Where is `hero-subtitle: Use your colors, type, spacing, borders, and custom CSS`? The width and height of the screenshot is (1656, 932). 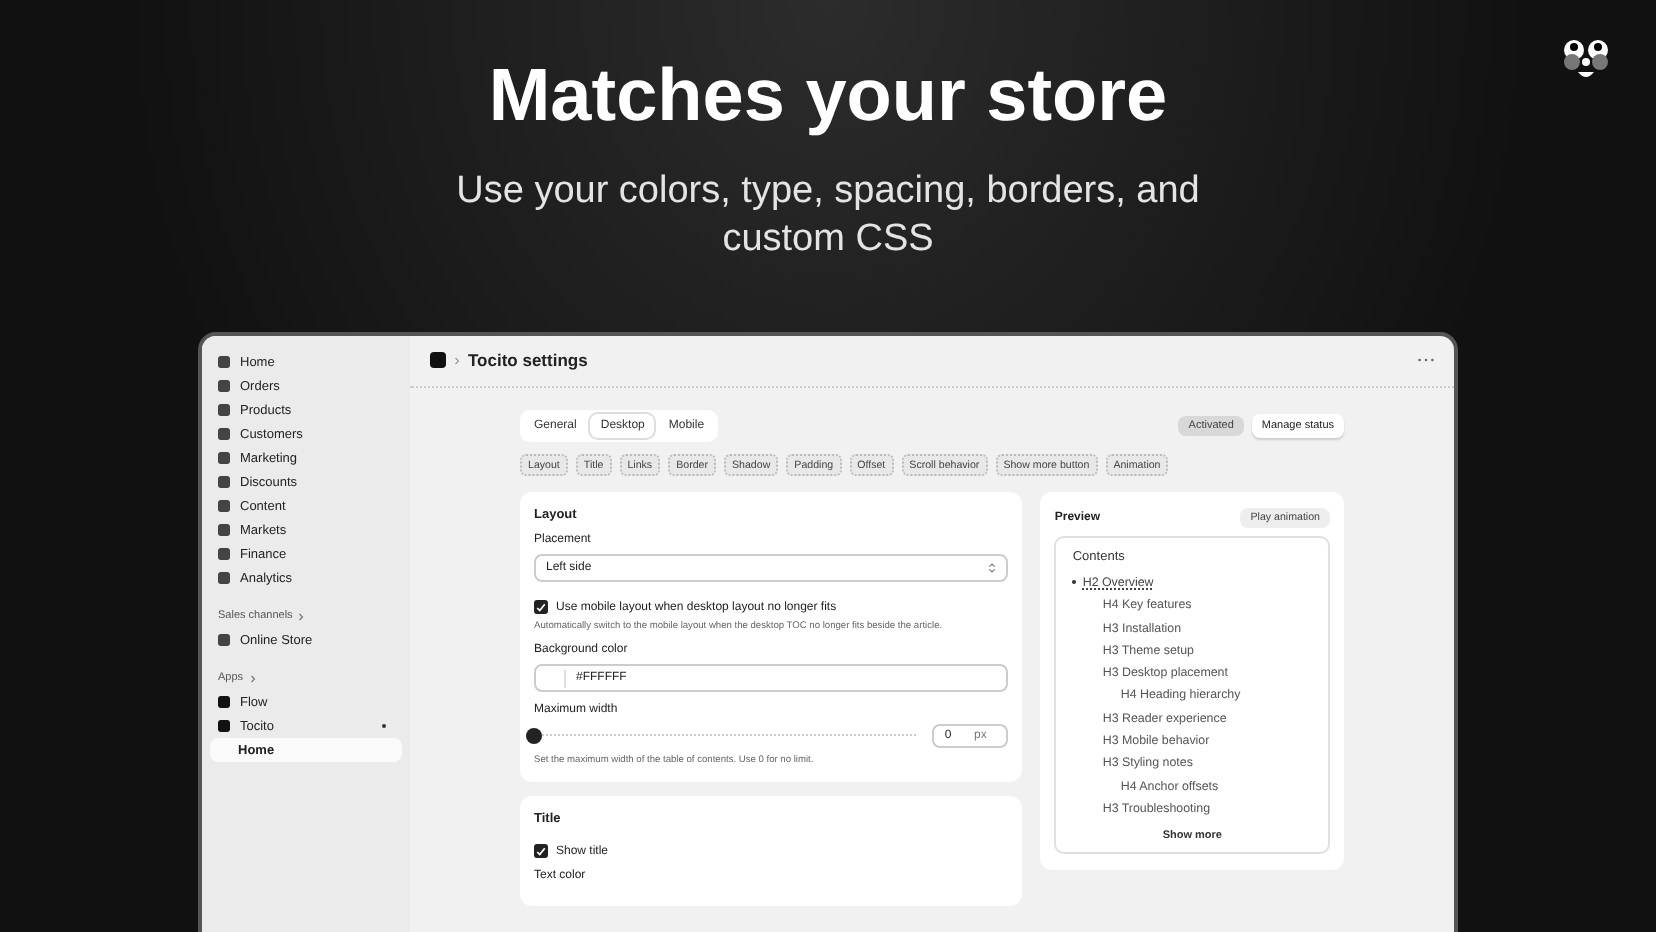 hero-subtitle: Use your colors, type, spacing, borders, and custom CSS is located at coordinates (828, 216).